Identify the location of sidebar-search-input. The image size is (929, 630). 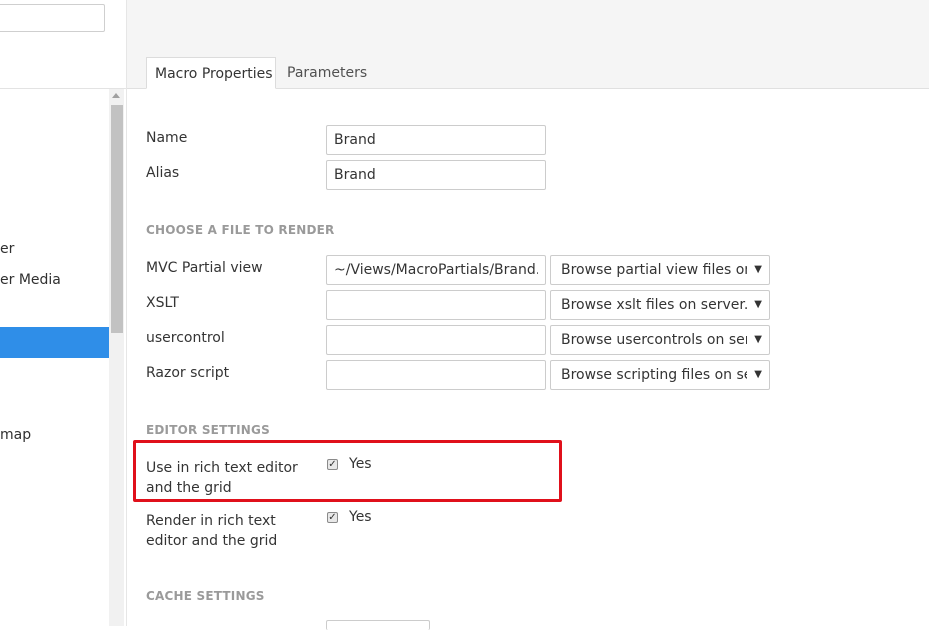
(52, 18).